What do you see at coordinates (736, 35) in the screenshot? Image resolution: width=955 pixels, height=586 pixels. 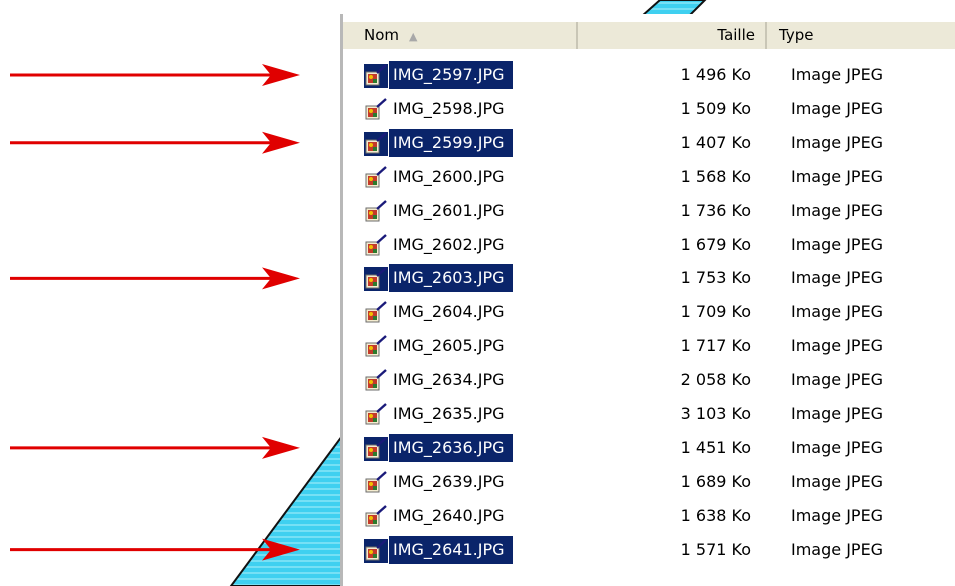 I see `column-header-size-label: Taille` at bounding box center [736, 35].